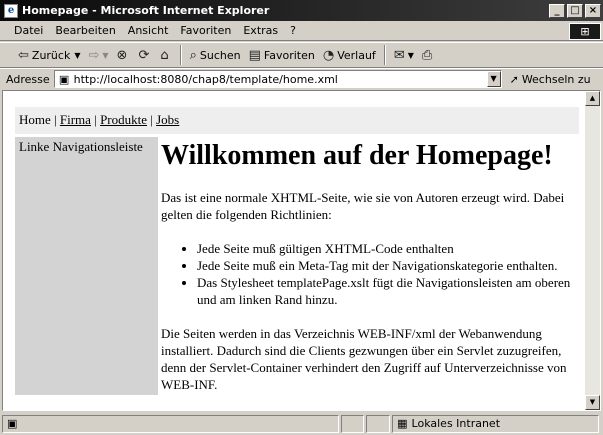  What do you see at coordinates (293, 30) in the screenshot?
I see `menu-help: ?` at bounding box center [293, 30].